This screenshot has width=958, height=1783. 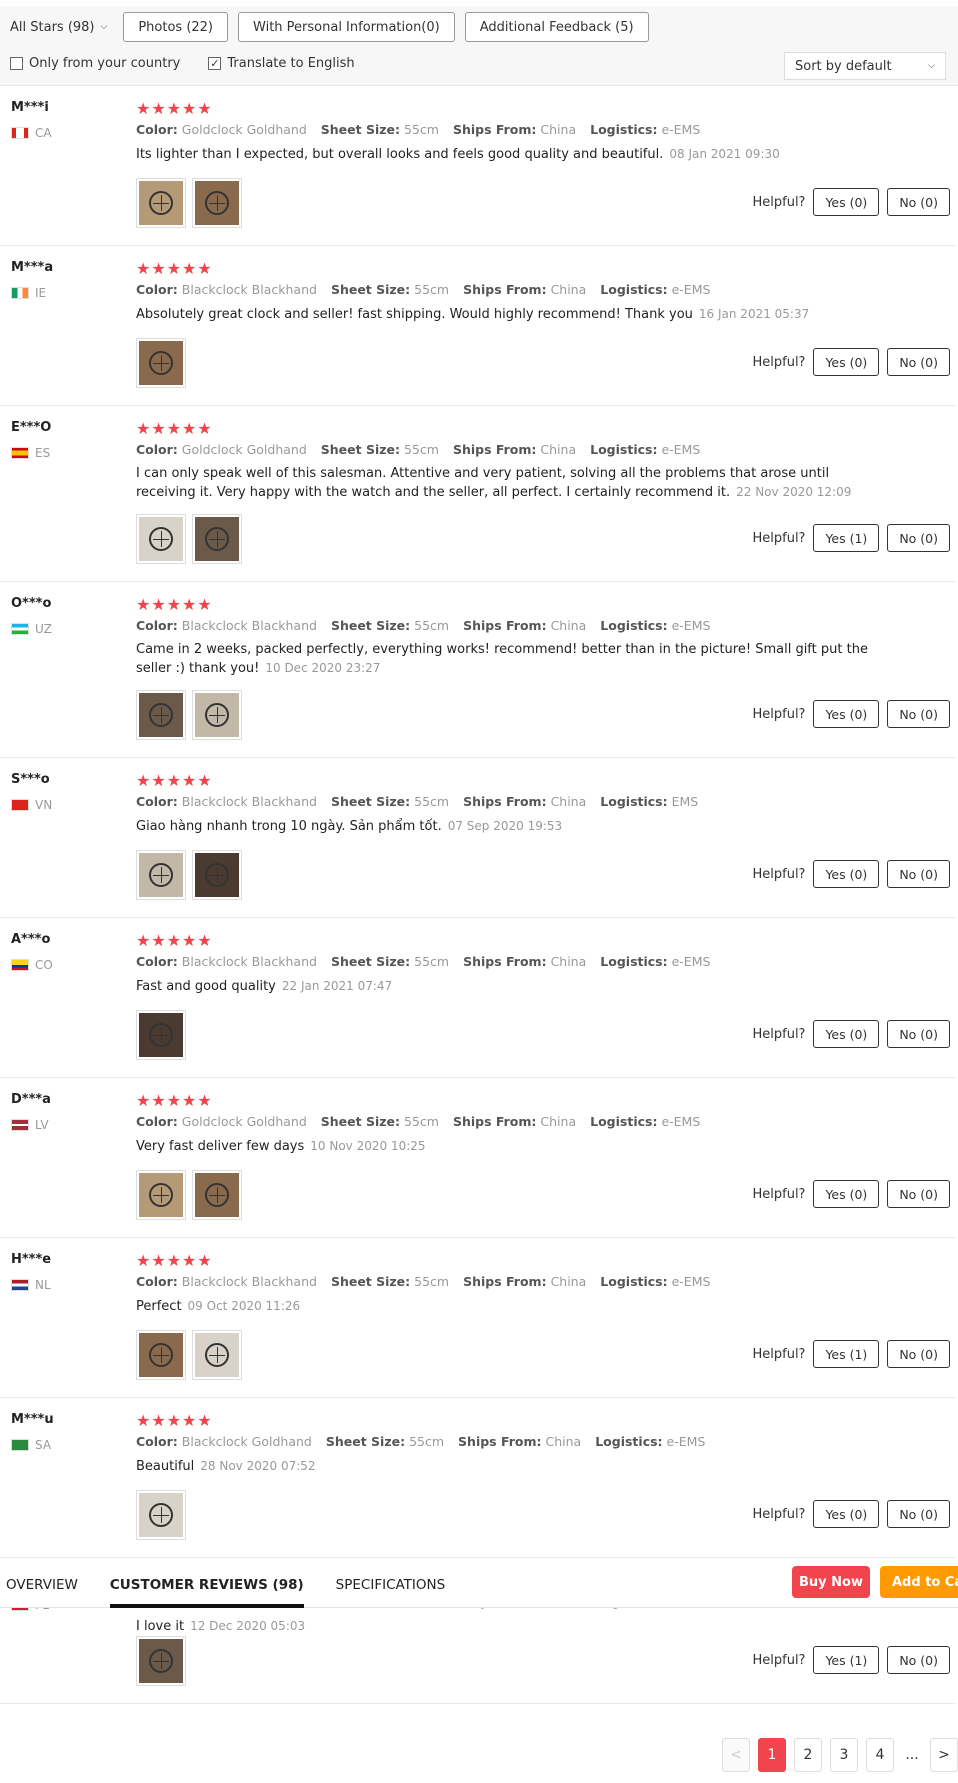 I want to click on translate-checkbox: ✓ Translate to English, so click(x=281, y=63).